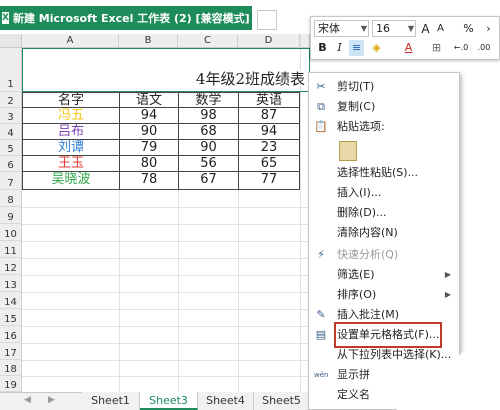 Image resolution: width=500 pixels, height=410 pixels. Describe the element at coordinates (367, 232) in the screenshot. I see `menu-item-label: 清除内容(N)` at that location.